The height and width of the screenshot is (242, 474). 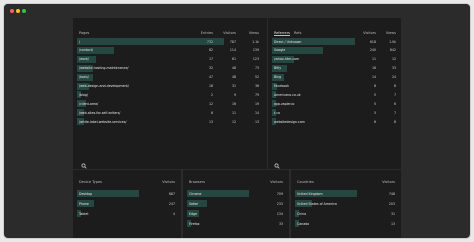 What do you see at coordinates (373, 59) in the screenshot?
I see `referrers-row-visitors: 11` at bounding box center [373, 59].